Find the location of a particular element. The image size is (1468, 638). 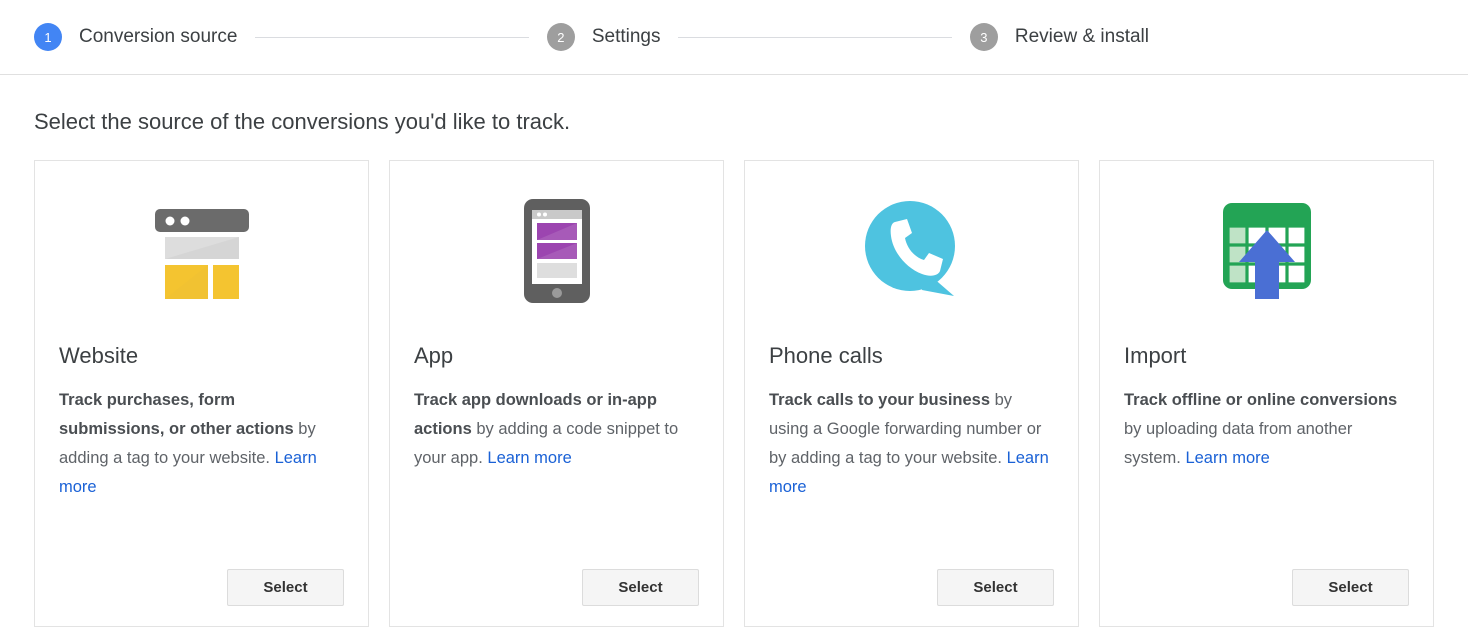

card-title-phone-calls: Phone calls is located at coordinates (826, 356).